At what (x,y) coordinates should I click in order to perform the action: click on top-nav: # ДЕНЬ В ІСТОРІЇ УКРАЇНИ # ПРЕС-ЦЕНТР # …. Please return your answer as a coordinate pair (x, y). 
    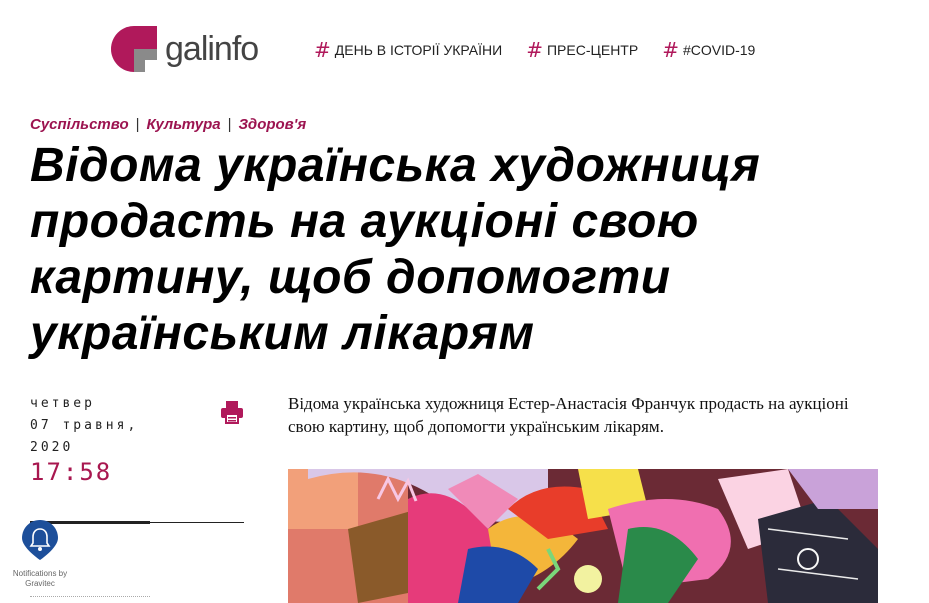
    Looking at the image, I should click on (534, 50).